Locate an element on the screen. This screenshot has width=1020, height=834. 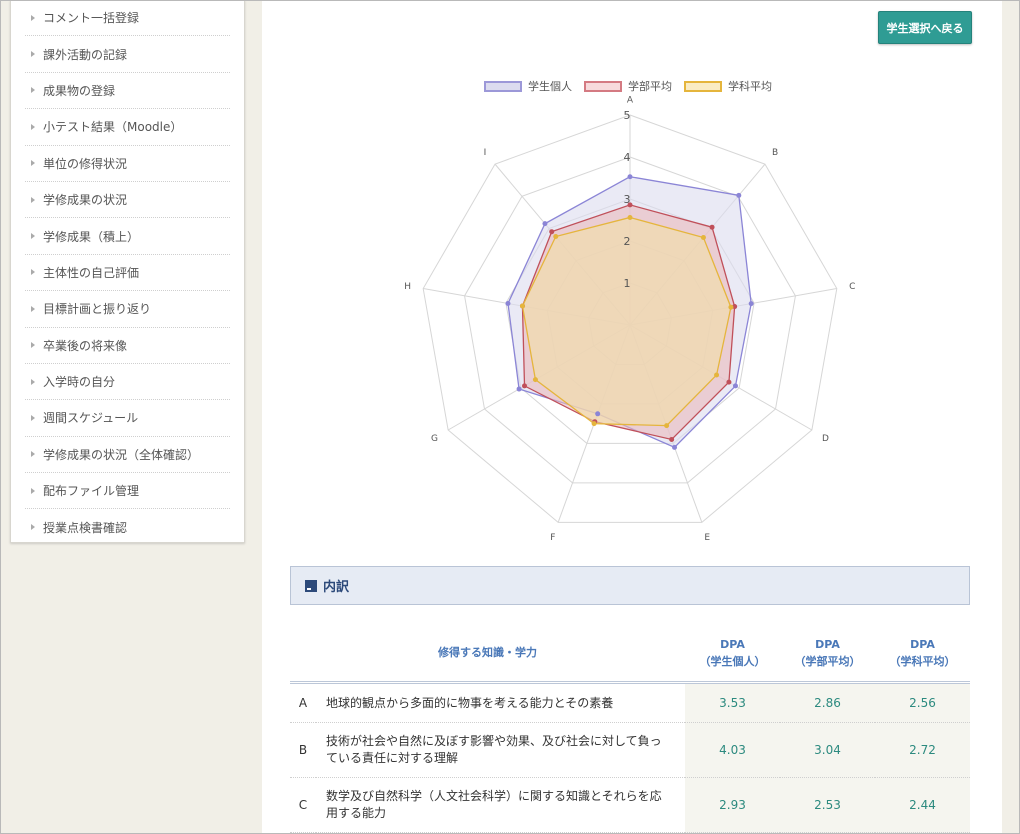
header-knowledge: 修得する知識・学力 is located at coordinates (487, 654).